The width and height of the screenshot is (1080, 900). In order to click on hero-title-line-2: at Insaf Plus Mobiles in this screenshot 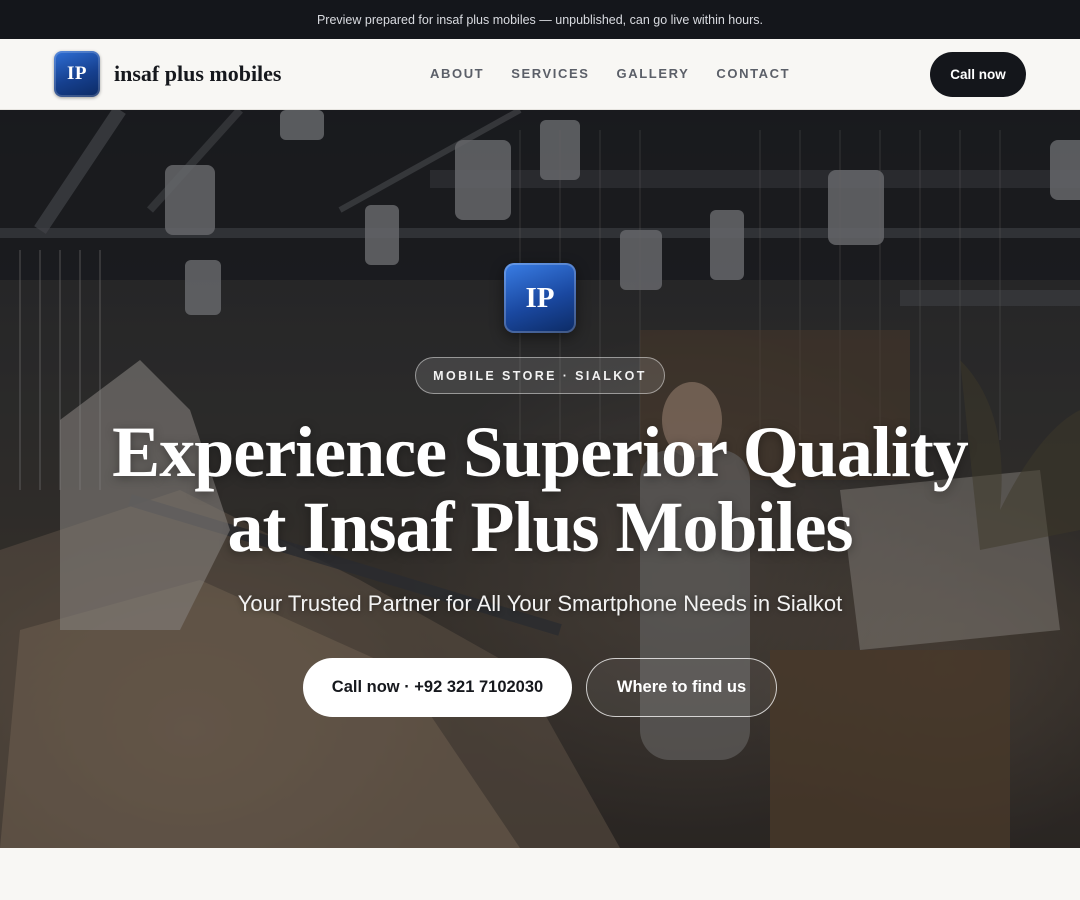, I will do `click(540, 527)`.